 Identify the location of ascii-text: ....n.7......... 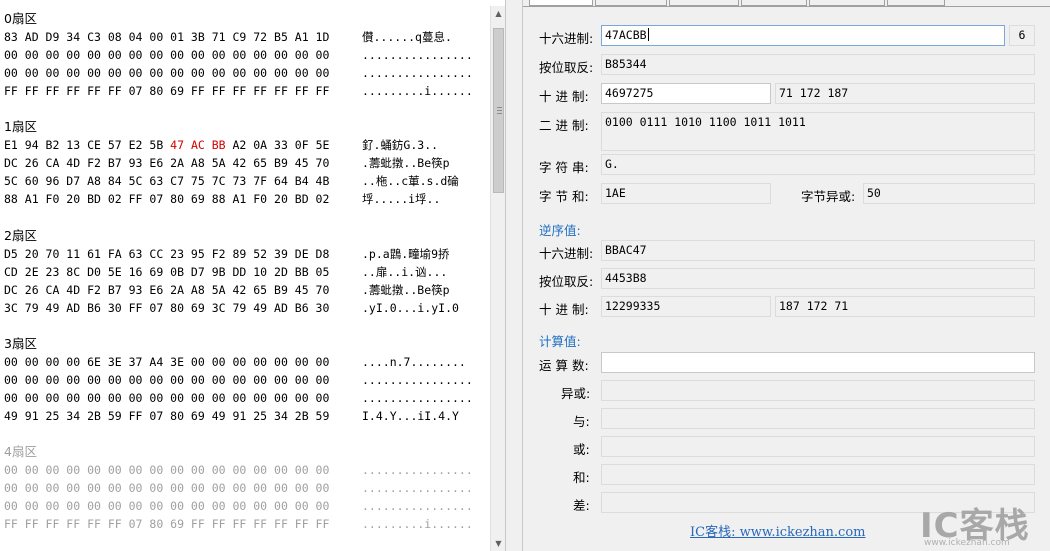
(422, 362).